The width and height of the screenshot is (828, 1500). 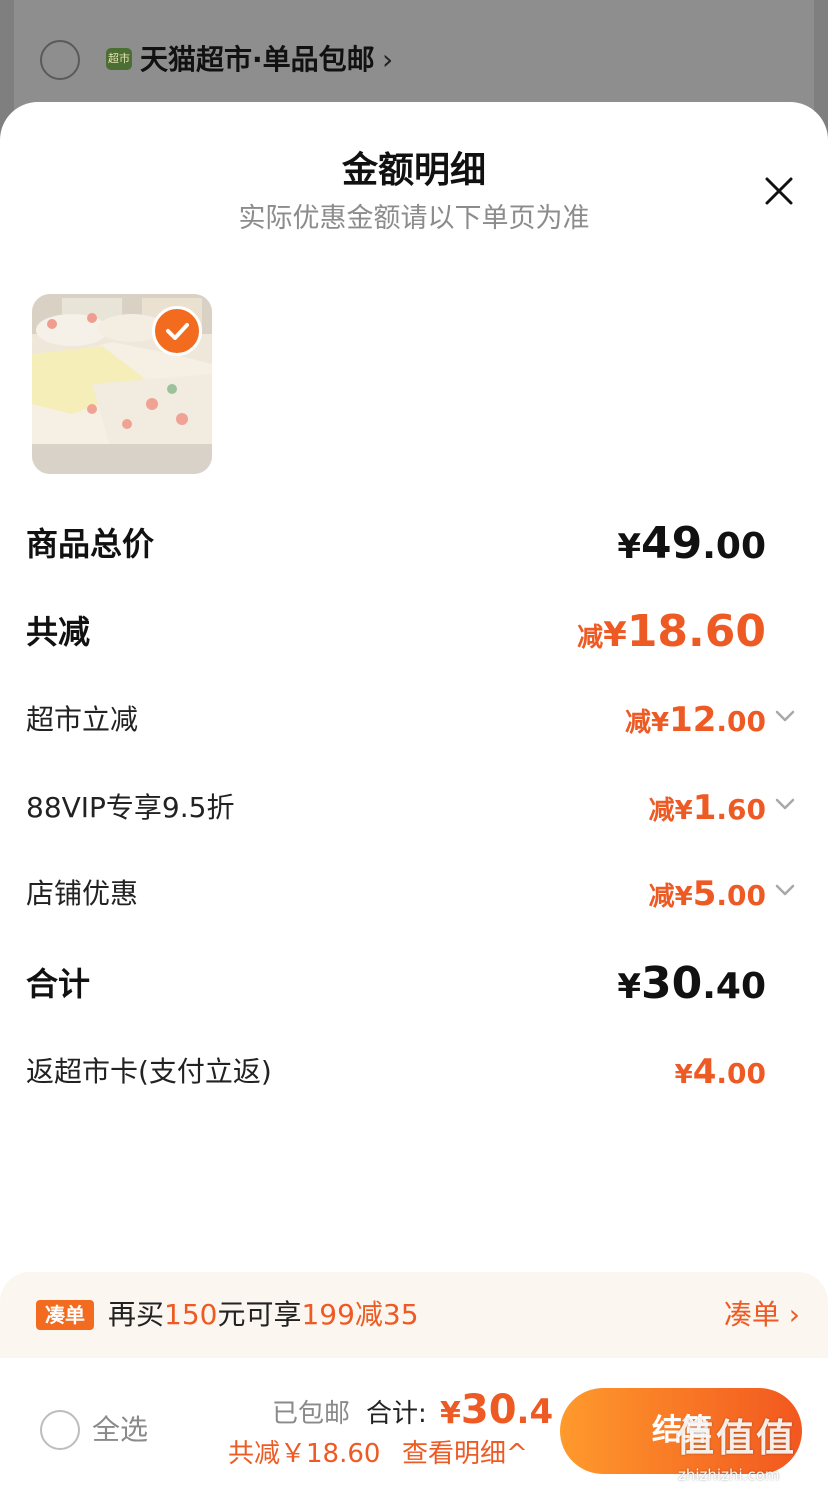 What do you see at coordinates (411, 720) in the screenshot?
I see `row-market-cut: 超市立减 减¥12.00` at bounding box center [411, 720].